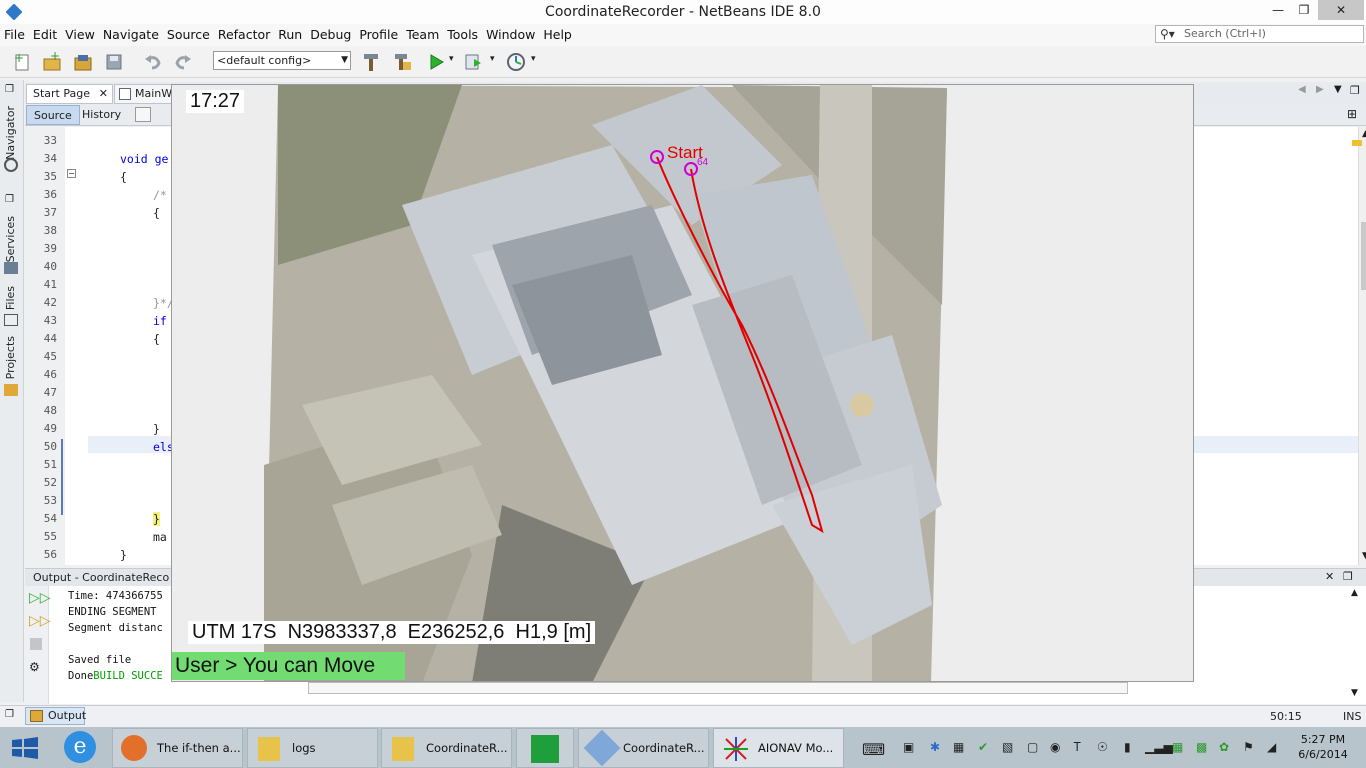  Describe the element at coordinates (69, 94) in the screenshot. I see `tab-start-page: Start Page ✕` at that location.